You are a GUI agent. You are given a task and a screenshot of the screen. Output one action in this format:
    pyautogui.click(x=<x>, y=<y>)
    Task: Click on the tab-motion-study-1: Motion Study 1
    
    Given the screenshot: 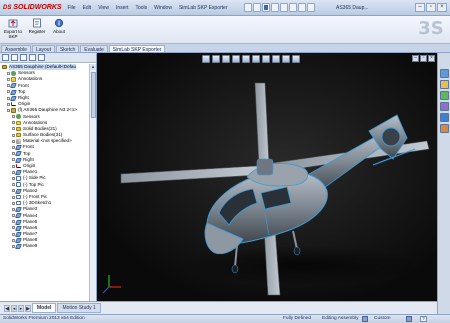 What is the action you would take?
    pyautogui.click(x=79, y=308)
    